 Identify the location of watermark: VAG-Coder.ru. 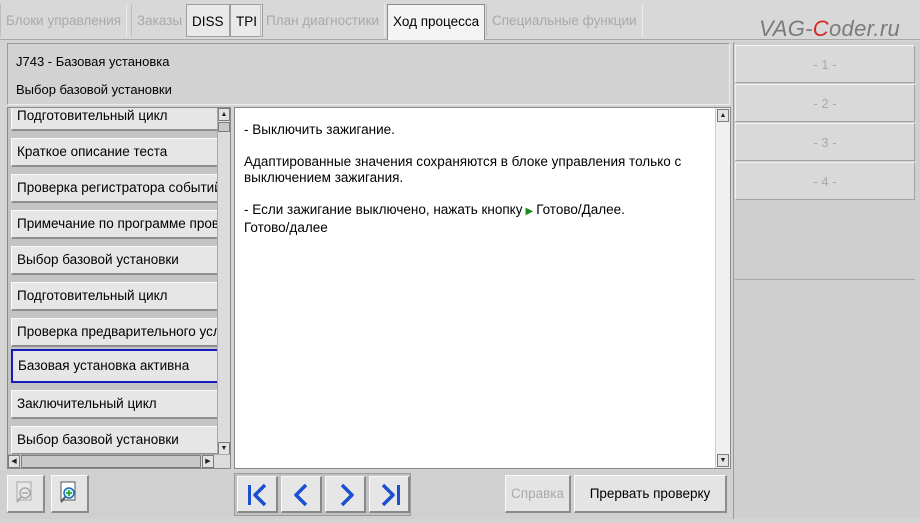
(829, 28).